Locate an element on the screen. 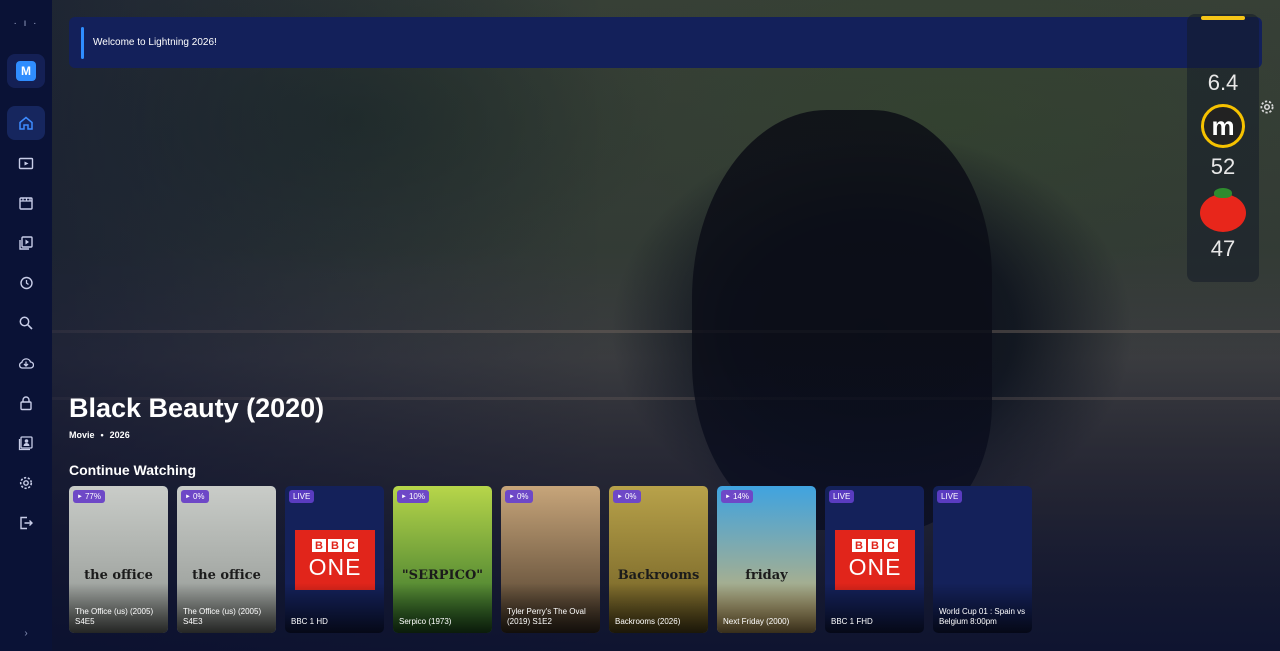 This screenshot has height=651, width=1280. hero-type: Movie is located at coordinates (82, 435).